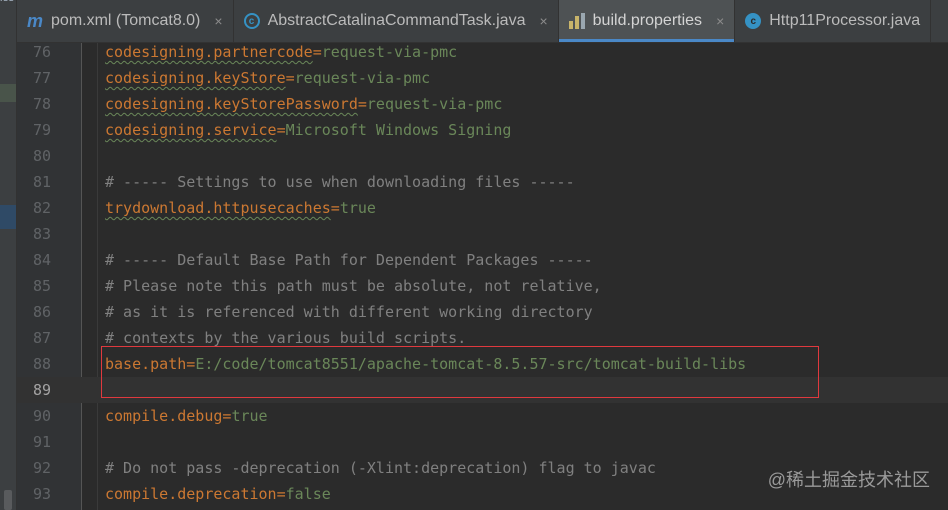 This screenshot has height=510, width=948. Describe the element at coordinates (398, 130) in the screenshot. I see `property-value: Microsoft Windows Signing` at that location.